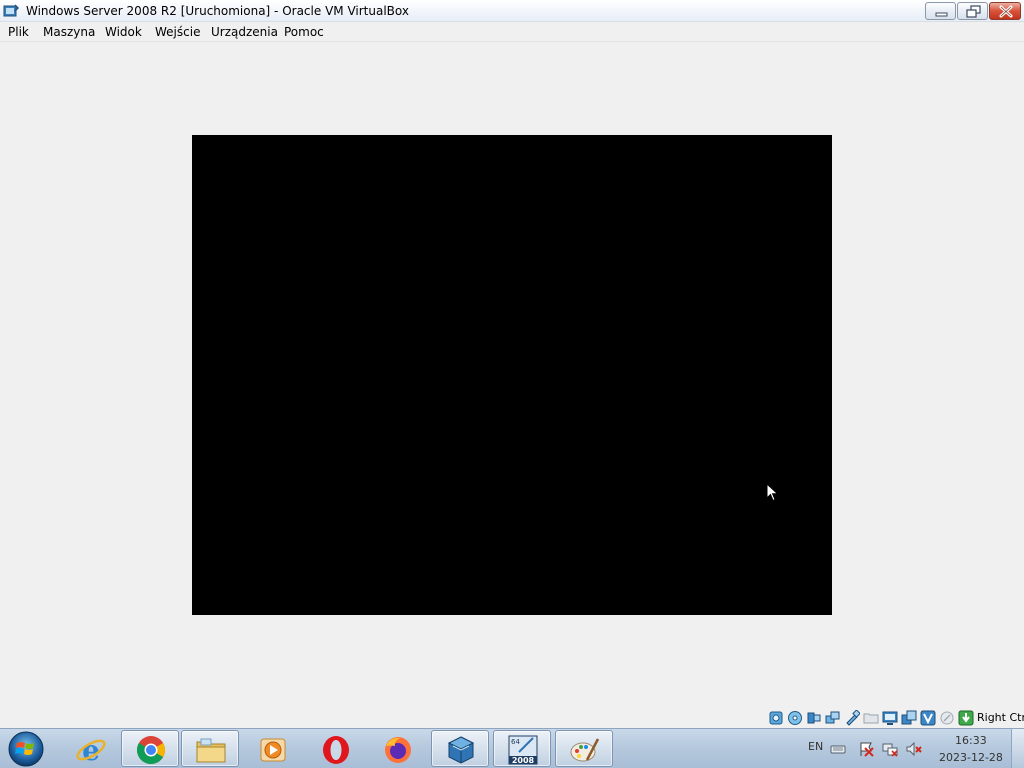 Image resolution: width=1024 pixels, height=768 pixels. What do you see at coordinates (1000, 717) in the screenshot?
I see `host-key-label: Right Ctrl` at bounding box center [1000, 717].